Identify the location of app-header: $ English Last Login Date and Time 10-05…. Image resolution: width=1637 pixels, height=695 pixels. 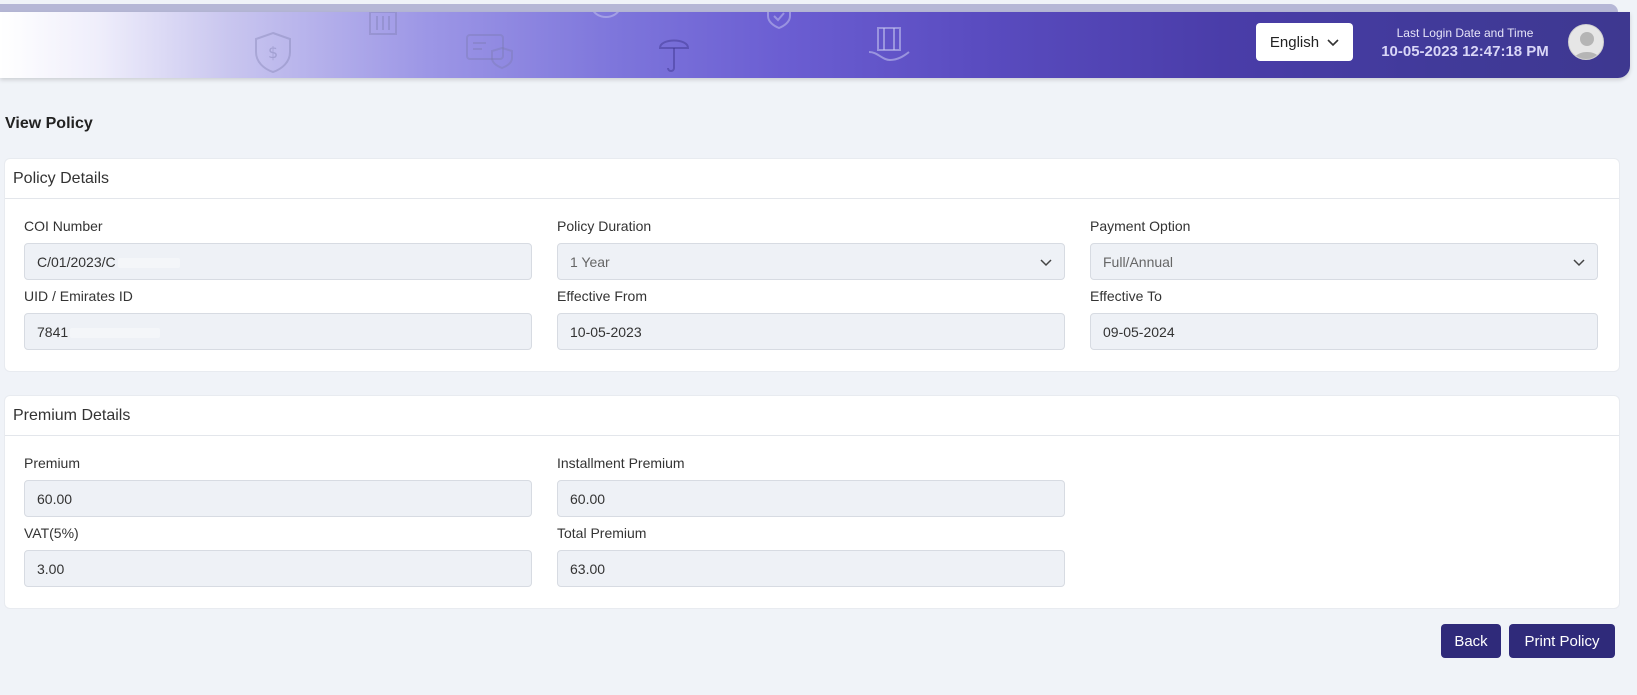
(818, 40).